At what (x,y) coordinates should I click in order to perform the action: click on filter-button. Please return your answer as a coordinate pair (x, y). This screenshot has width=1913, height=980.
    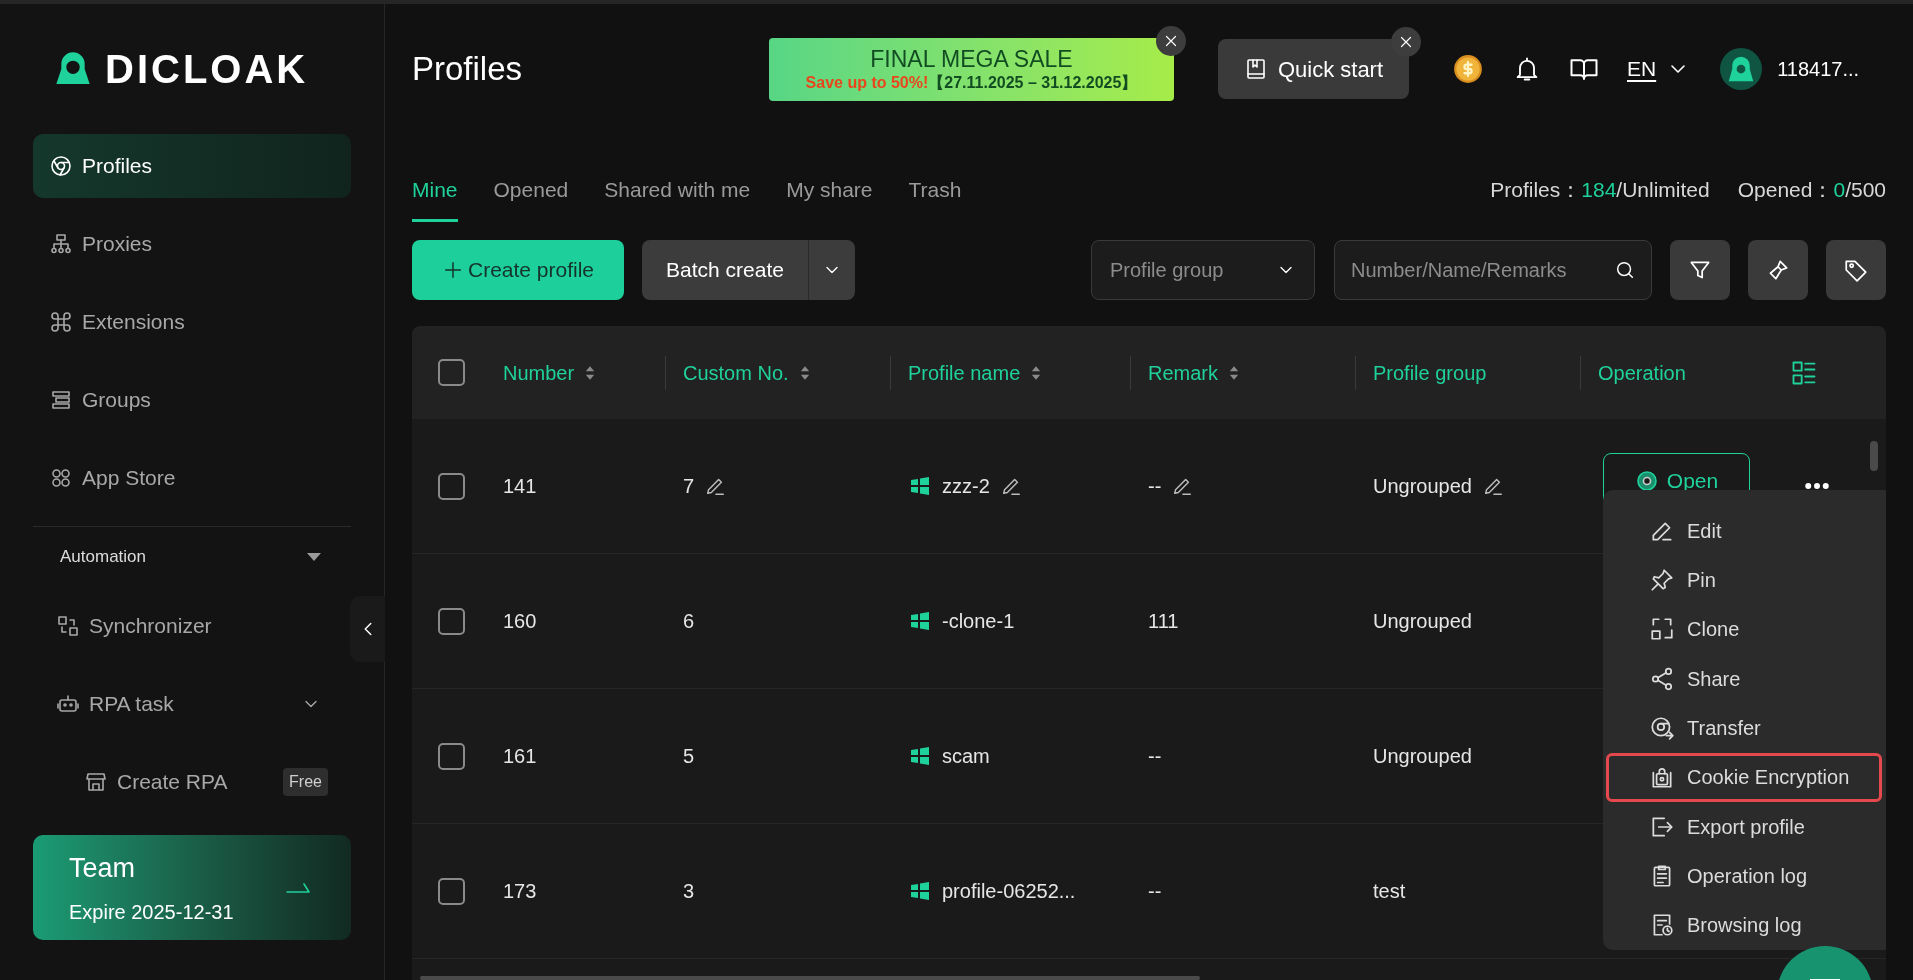
    Looking at the image, I should click on (1700, 270).